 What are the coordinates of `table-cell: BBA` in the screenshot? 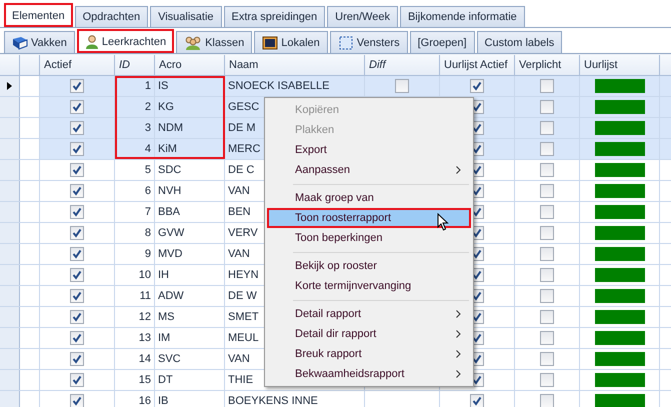 It's located at (190, 212).